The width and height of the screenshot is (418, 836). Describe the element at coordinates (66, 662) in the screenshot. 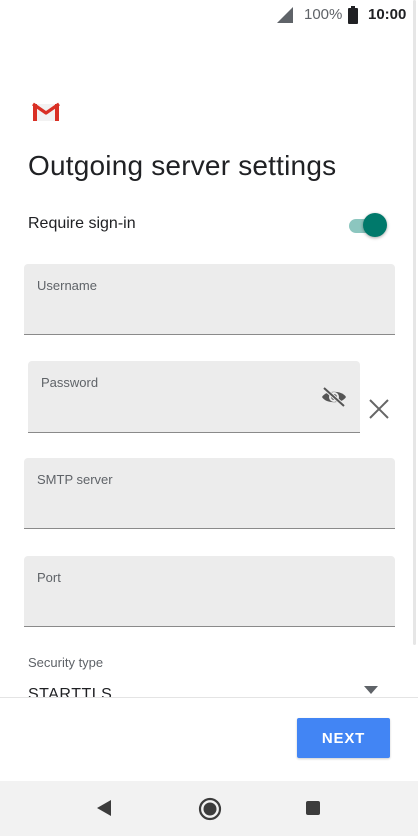

I see `security-type-label: Security type` at that location.